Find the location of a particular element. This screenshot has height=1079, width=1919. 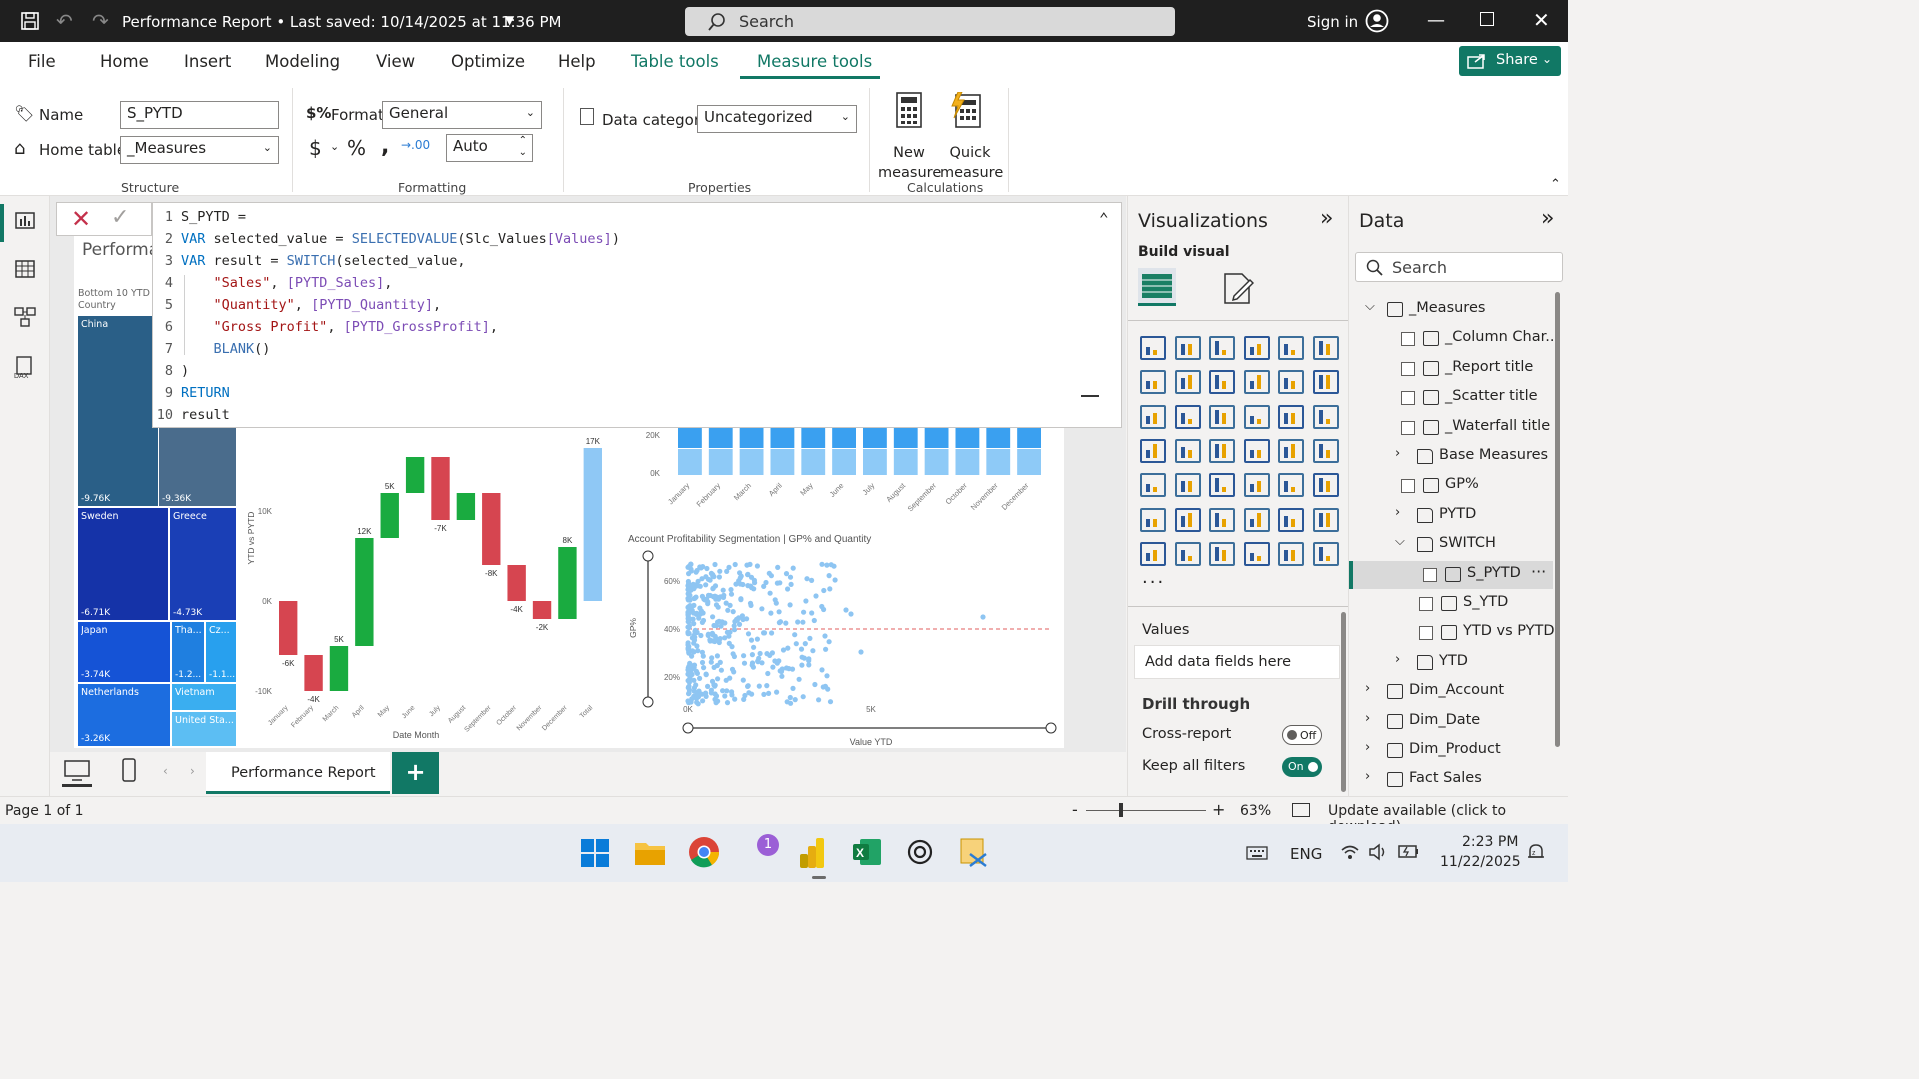

data-tree-item: ⌵ SWITCH is located at coordinates (1451, 545).